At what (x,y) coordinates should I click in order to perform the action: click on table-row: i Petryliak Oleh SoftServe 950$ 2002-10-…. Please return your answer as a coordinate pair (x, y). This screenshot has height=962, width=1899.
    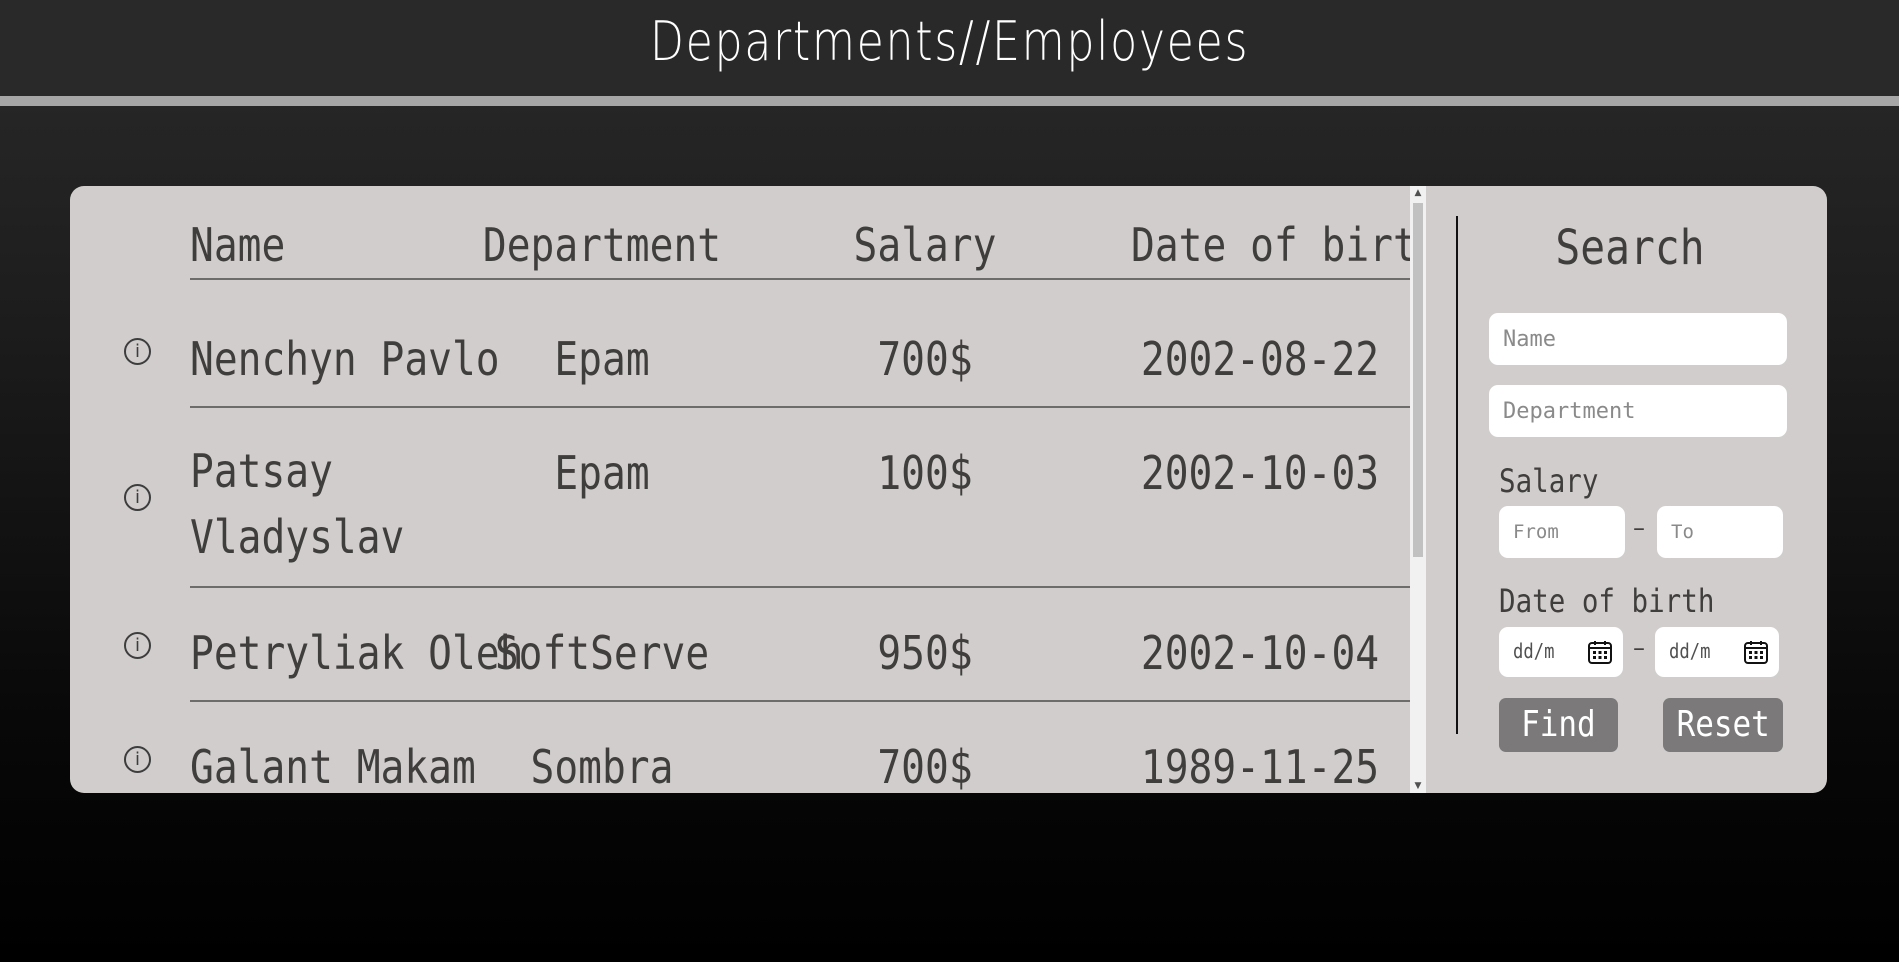
    Looking at the image, I should click on (767, 645).